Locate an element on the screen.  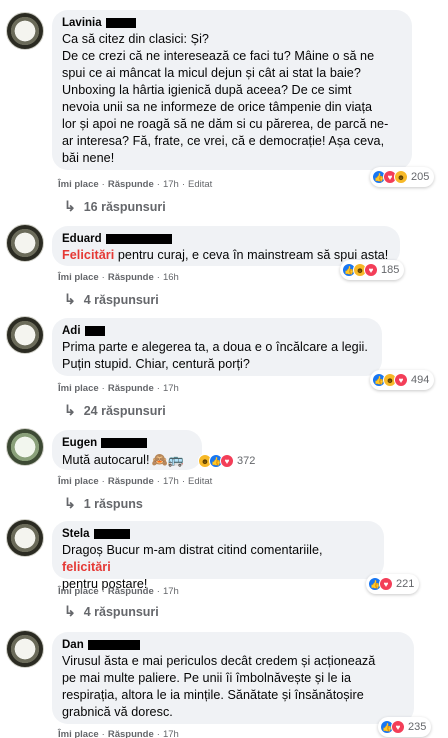
timestamp: 16h is located at coordinates (171, 277).